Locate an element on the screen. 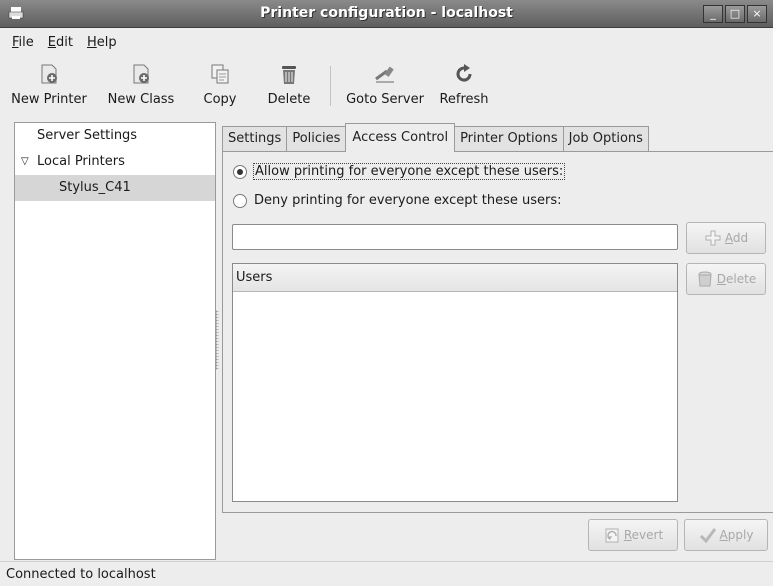 The width and height of the screenshot is (773, 586). new-class-label: New Class is located at coordinates (141, 99).